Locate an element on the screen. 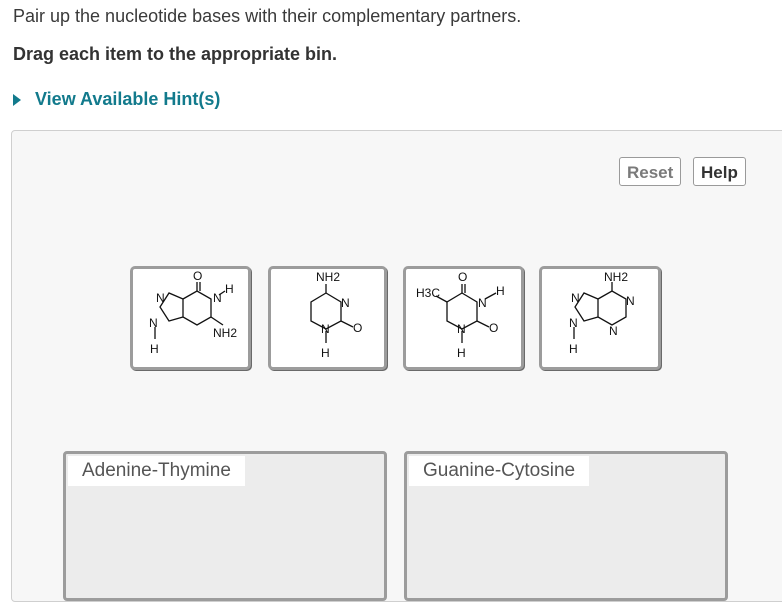  thymine-n-bottom-label: N is located at coordinates (461, 329).